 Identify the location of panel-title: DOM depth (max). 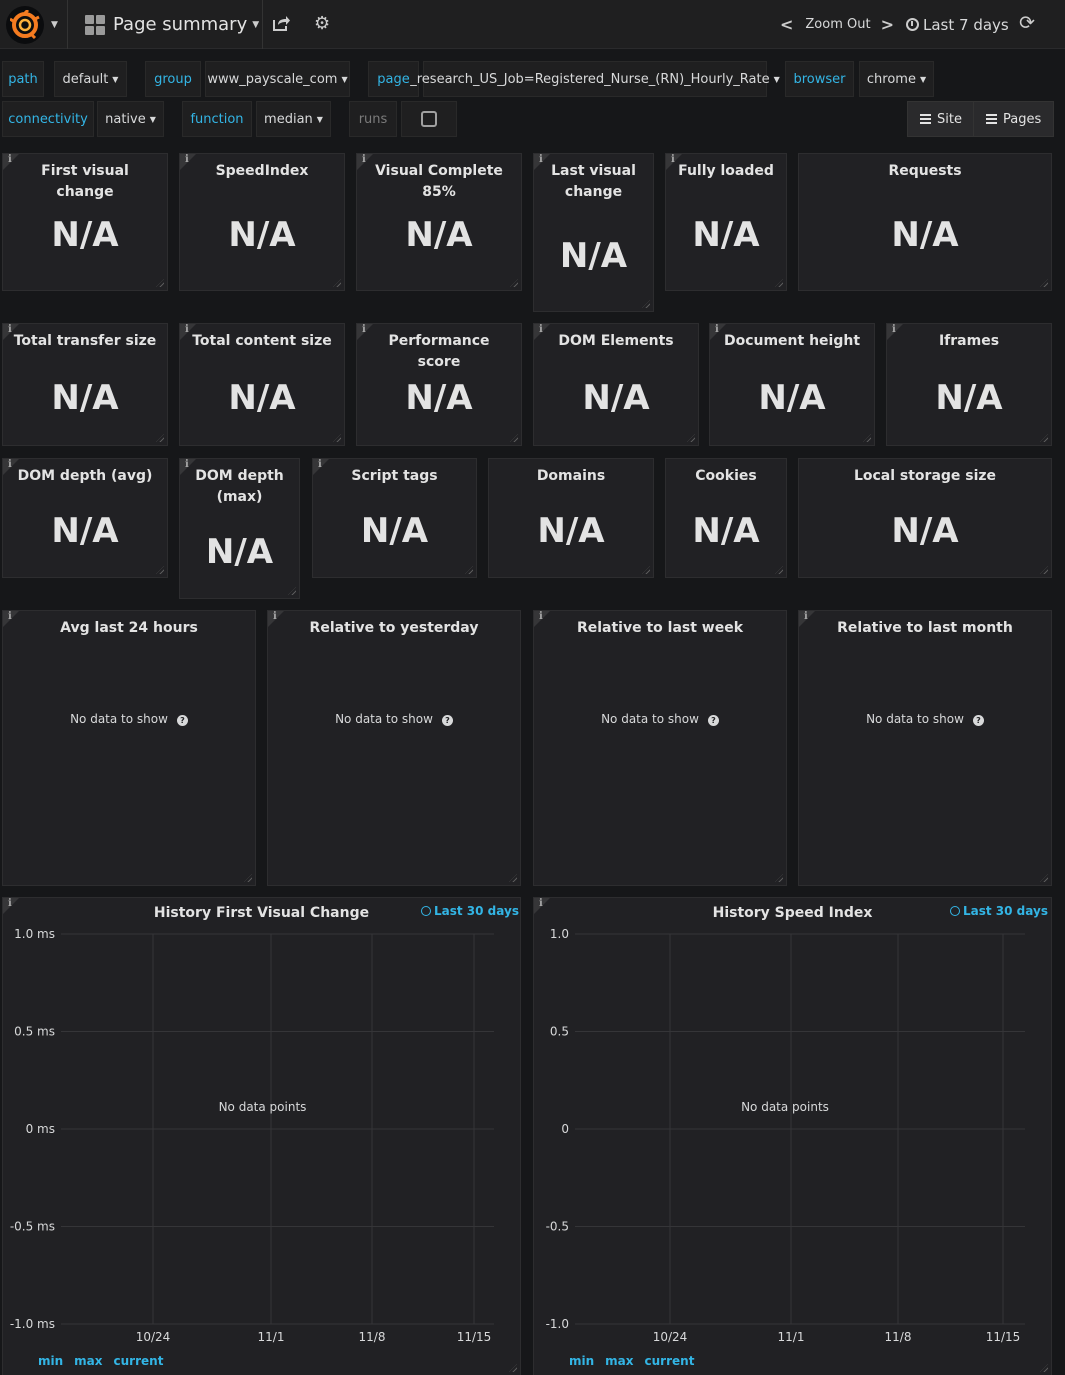
(239, 486).